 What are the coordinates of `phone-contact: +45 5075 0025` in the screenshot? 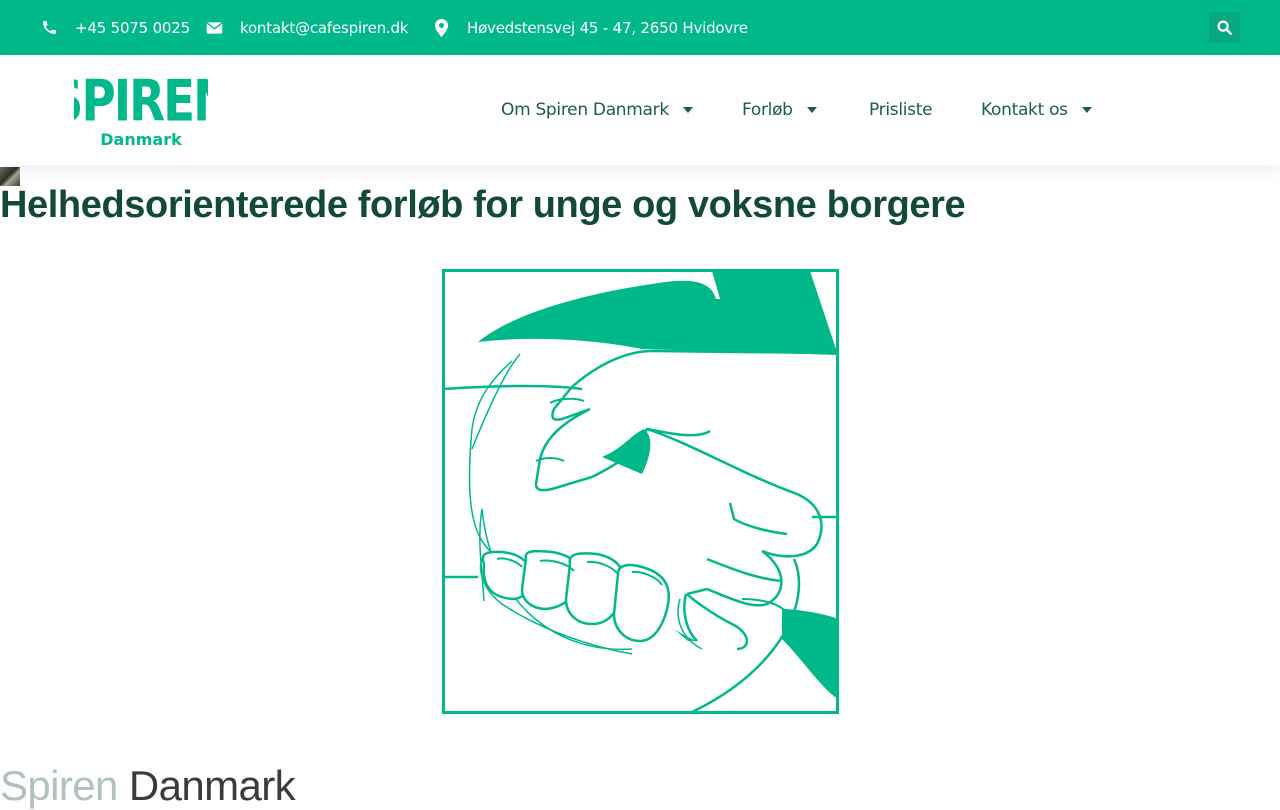 It's located at (115, 27).